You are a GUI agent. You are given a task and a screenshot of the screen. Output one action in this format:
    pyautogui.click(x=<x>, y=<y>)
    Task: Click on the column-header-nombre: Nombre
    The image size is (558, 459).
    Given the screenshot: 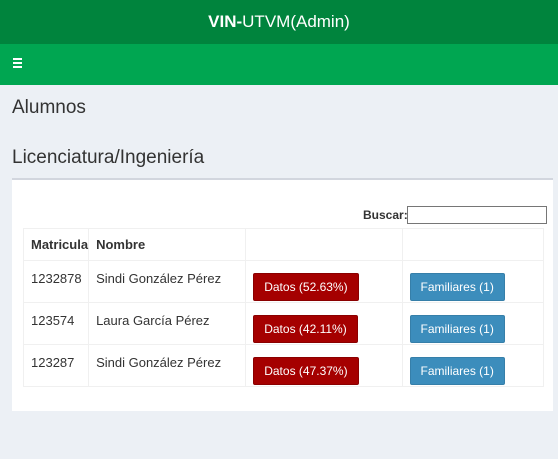 What is the action you would take?
    pyautogui.click(x=167, y=244)
    